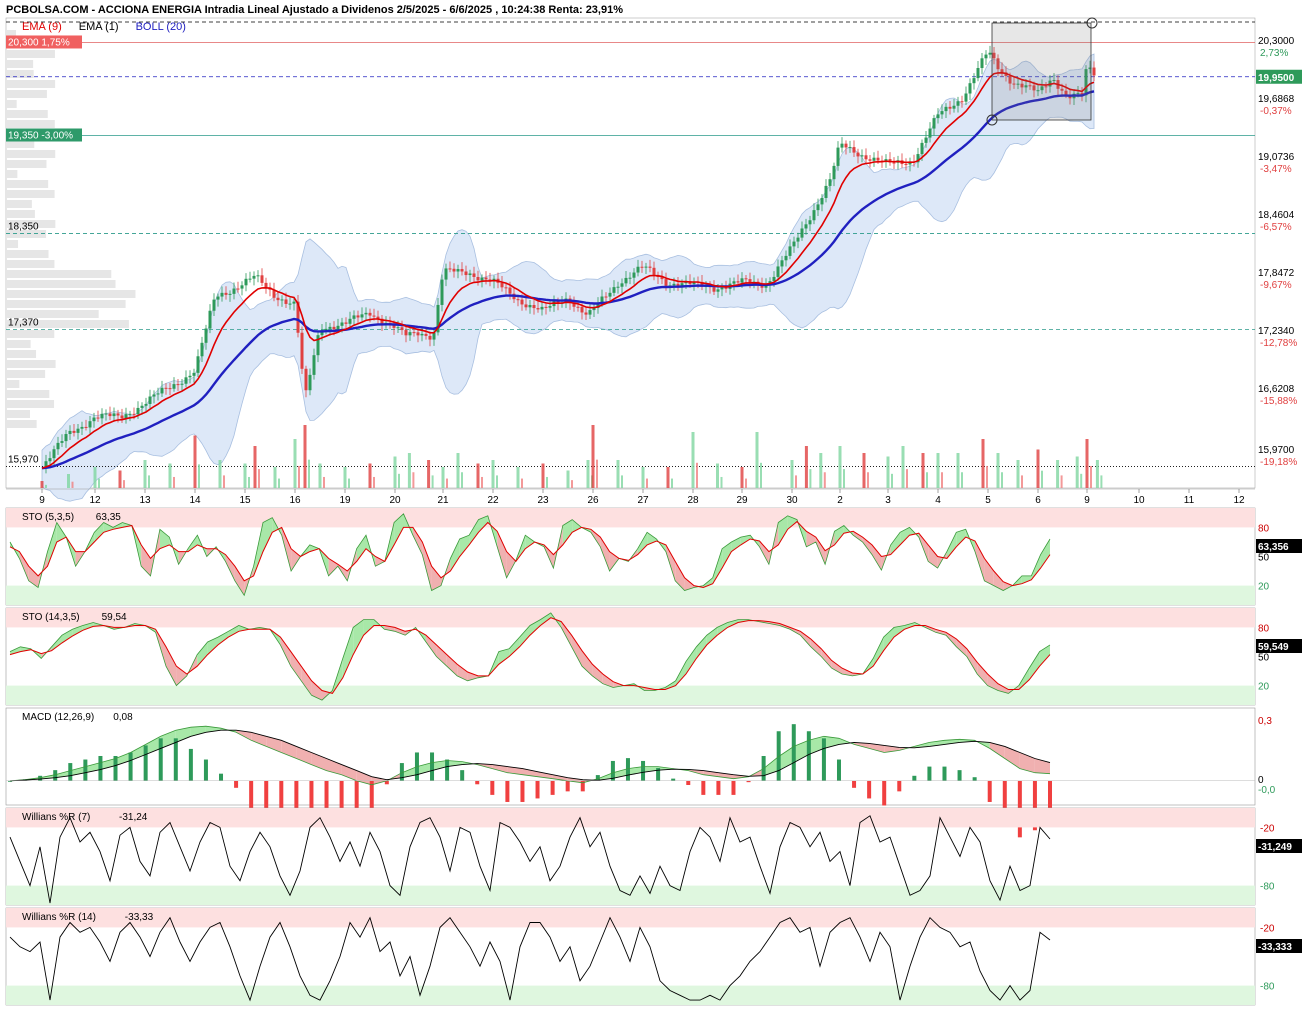 The height and width of the screenshot is (1012, 1310). Describe the element at coordinates (1267, 790) in the screenshot. I see `current-value: -0,0` at that location.